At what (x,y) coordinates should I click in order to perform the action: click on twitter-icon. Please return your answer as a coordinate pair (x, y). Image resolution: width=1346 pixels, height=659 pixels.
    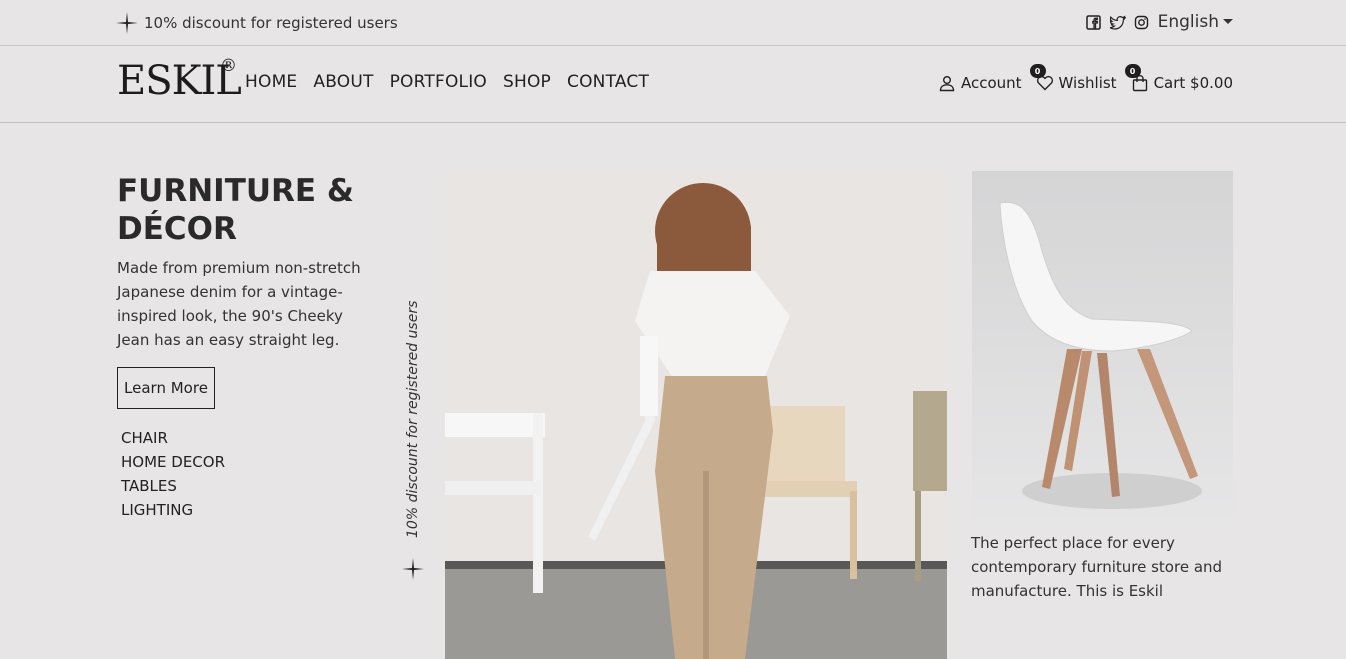
    Looking at the image, I should click on (1117, 22).